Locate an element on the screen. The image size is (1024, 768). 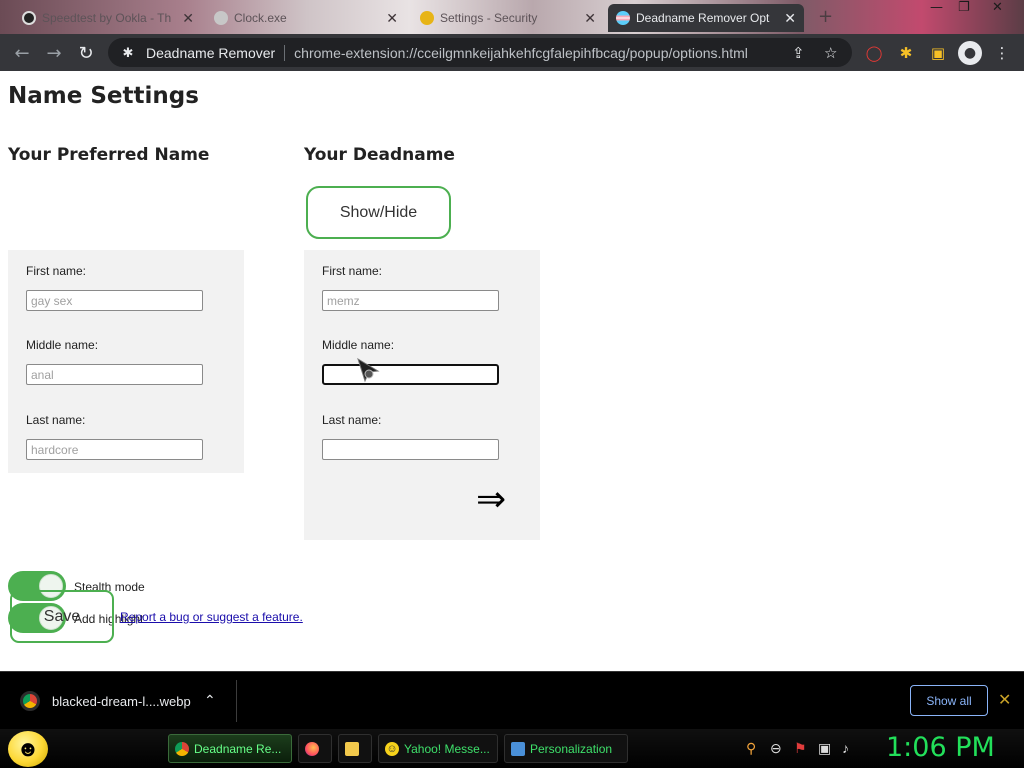
tab-title: Deadname Remover Opt is located at coordinates (703, 18).